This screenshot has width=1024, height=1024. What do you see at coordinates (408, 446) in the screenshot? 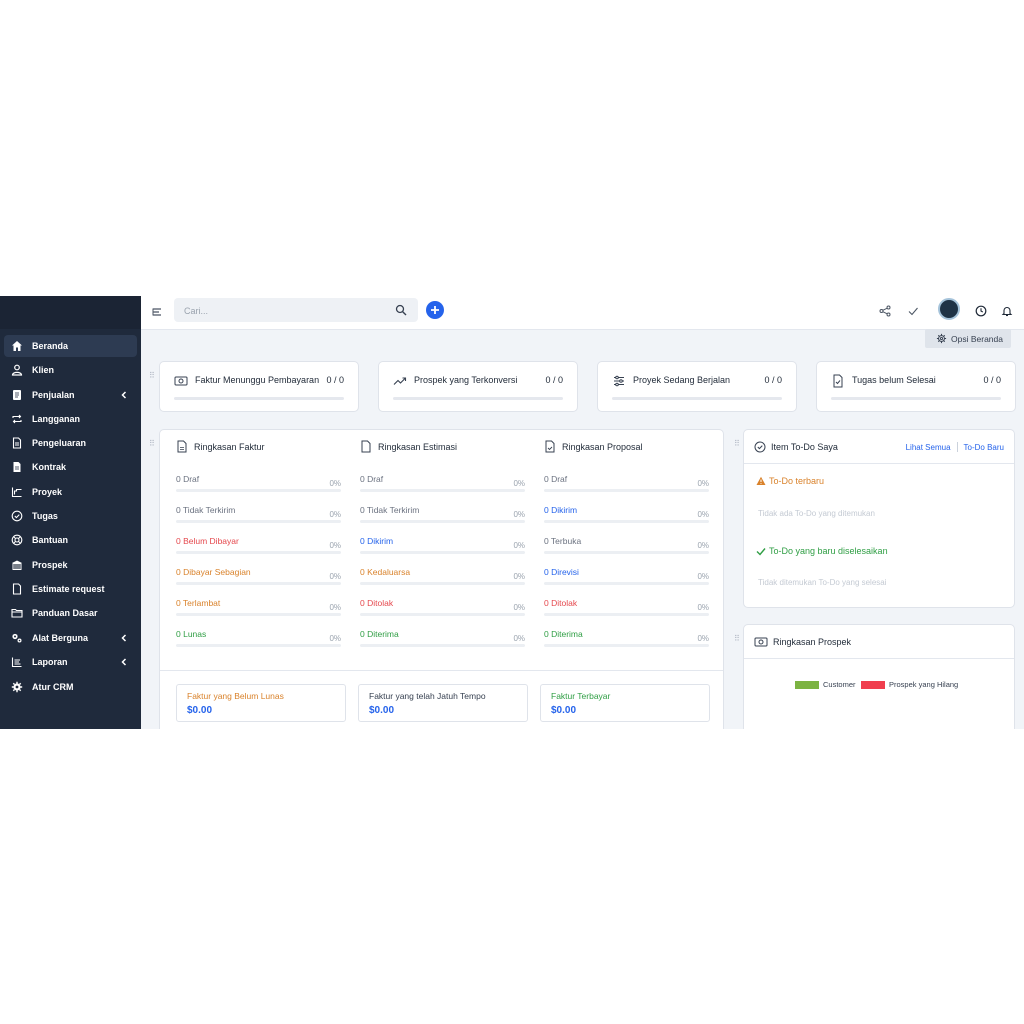
I see `estimate-summary-title: Ringkasan Estimasi` at bounding box center [408, 446].